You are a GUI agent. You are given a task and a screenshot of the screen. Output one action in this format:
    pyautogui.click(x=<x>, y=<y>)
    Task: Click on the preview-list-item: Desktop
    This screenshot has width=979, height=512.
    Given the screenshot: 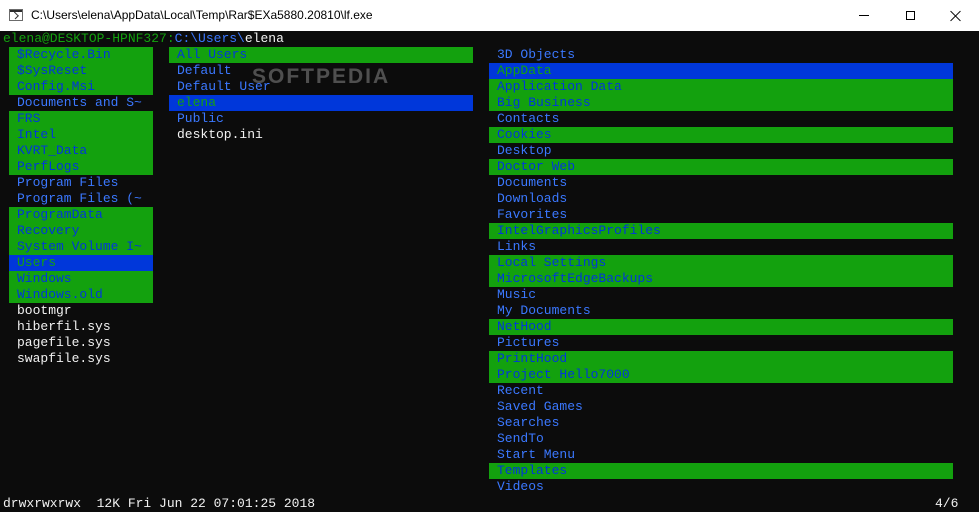 What is the action you would take?
    pyautogui.click(x=721, y=151)
    